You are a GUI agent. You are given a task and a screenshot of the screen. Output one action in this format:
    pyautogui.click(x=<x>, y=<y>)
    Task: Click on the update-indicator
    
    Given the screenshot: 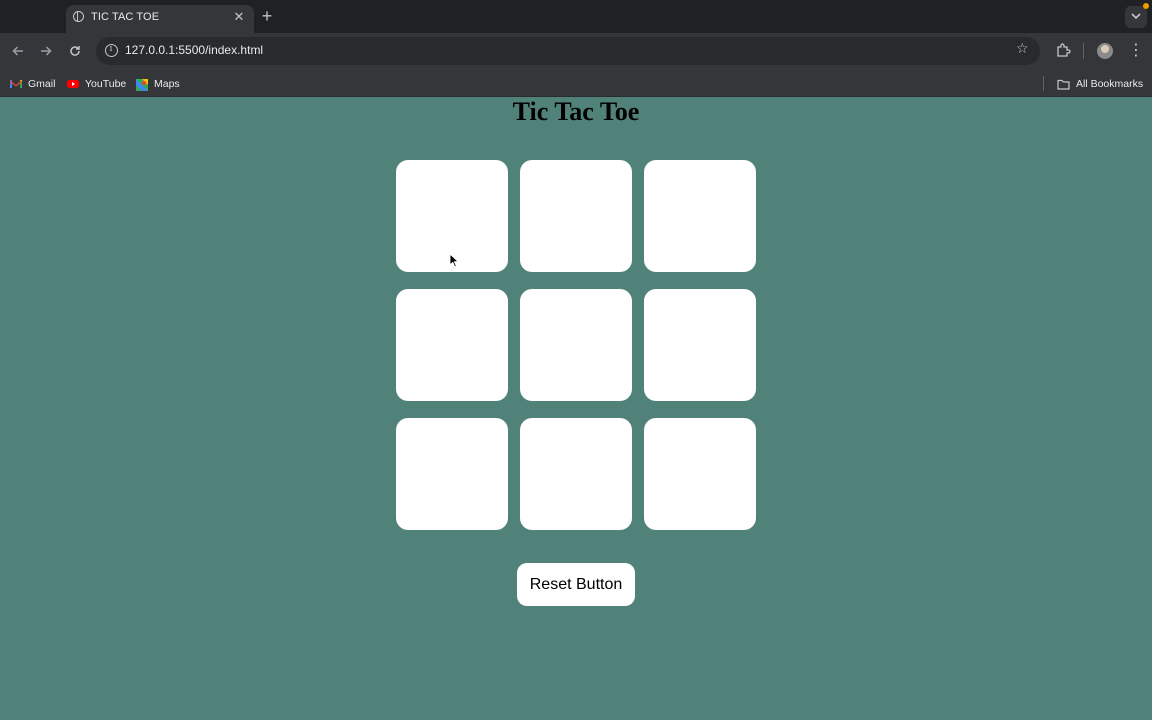 What is the action you would take?
    pyautogui.click(x=1146, y=6)
    